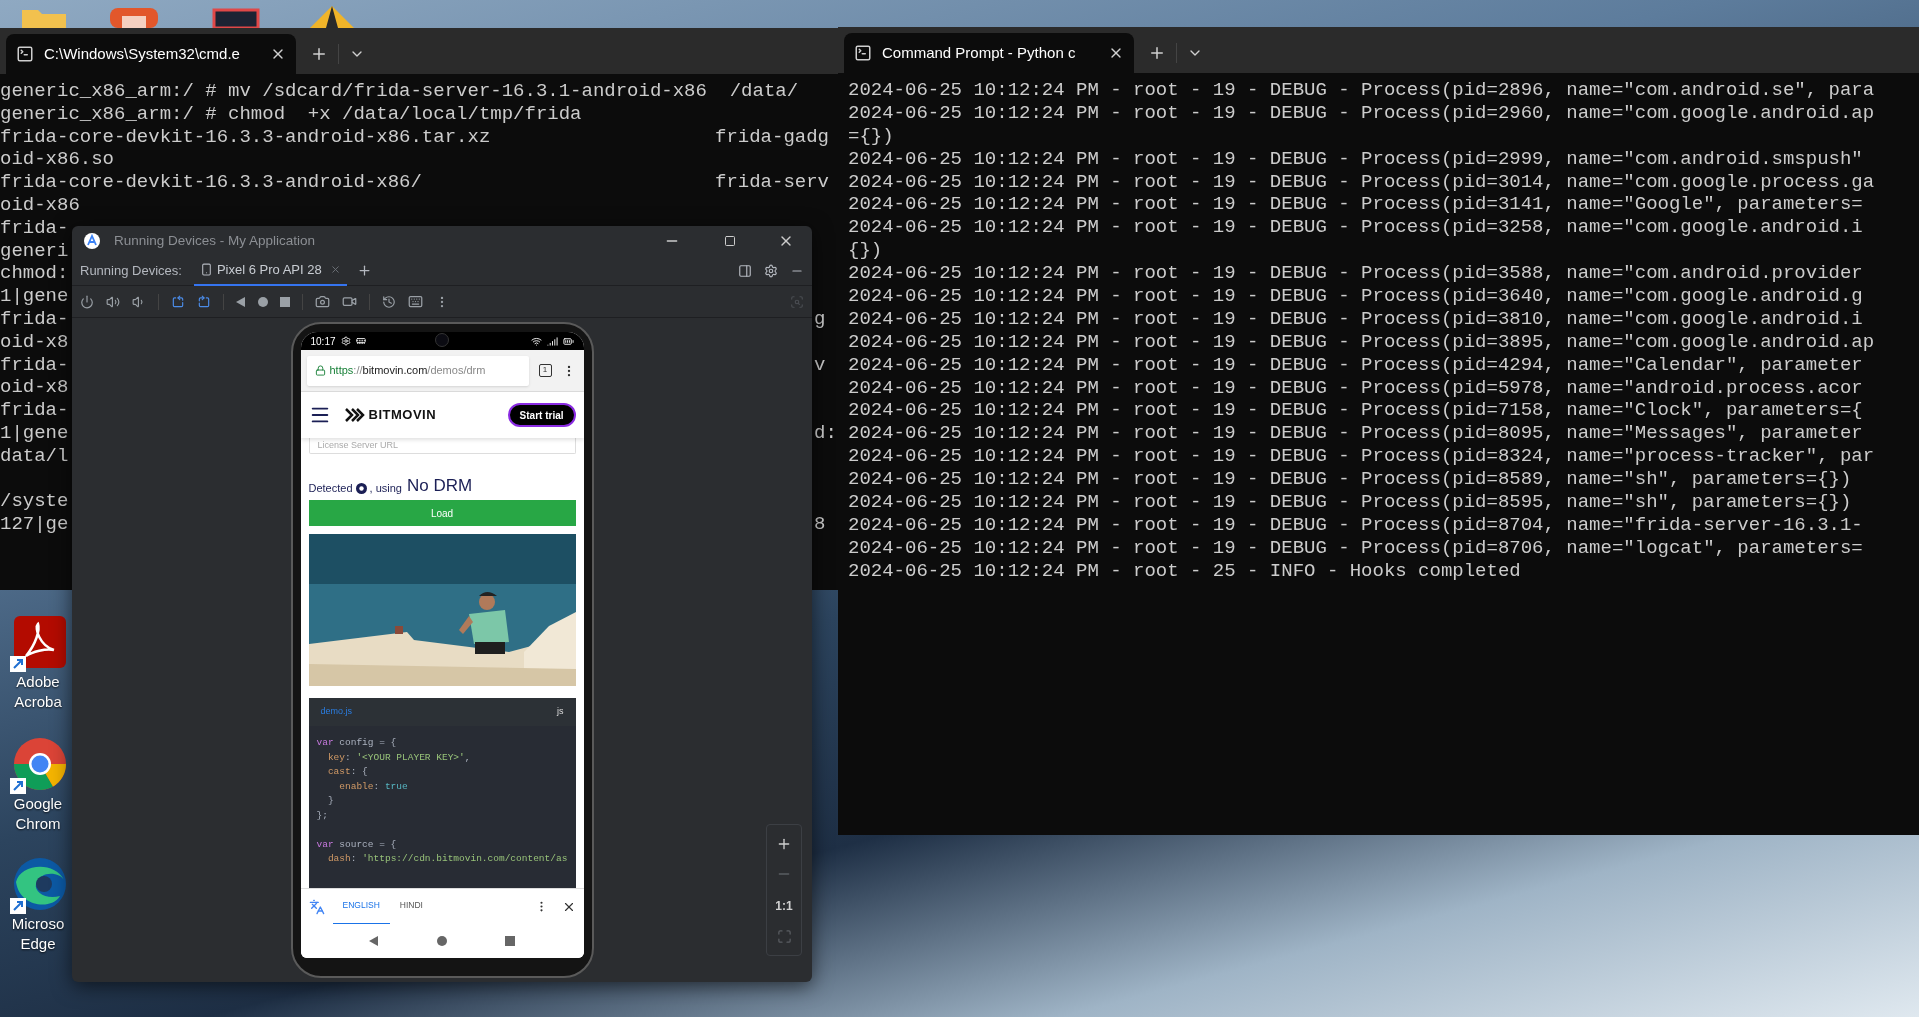  What do you see at coordinates (772, 137) in the screenshot?
I see `terminal-line: frida-gadg` at bounding box center [772, 137].